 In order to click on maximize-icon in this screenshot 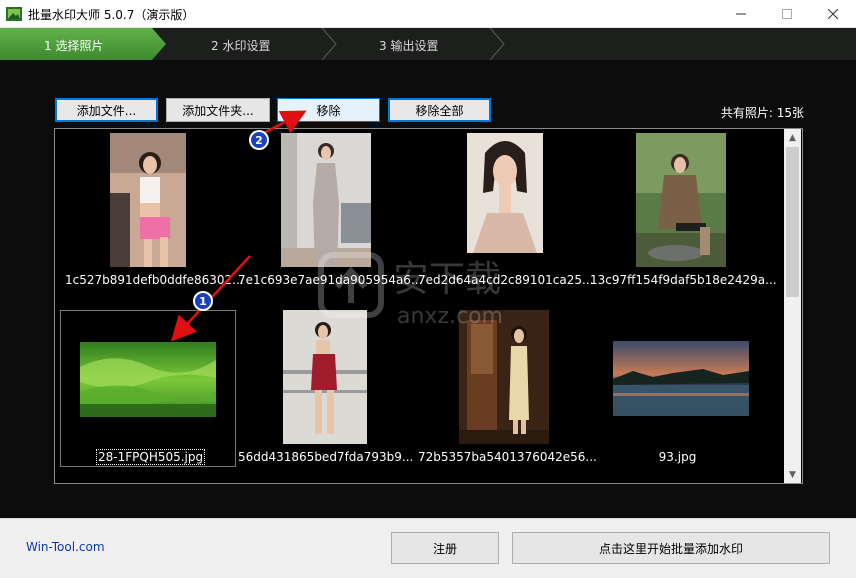, I will do `click(787, 14)`.